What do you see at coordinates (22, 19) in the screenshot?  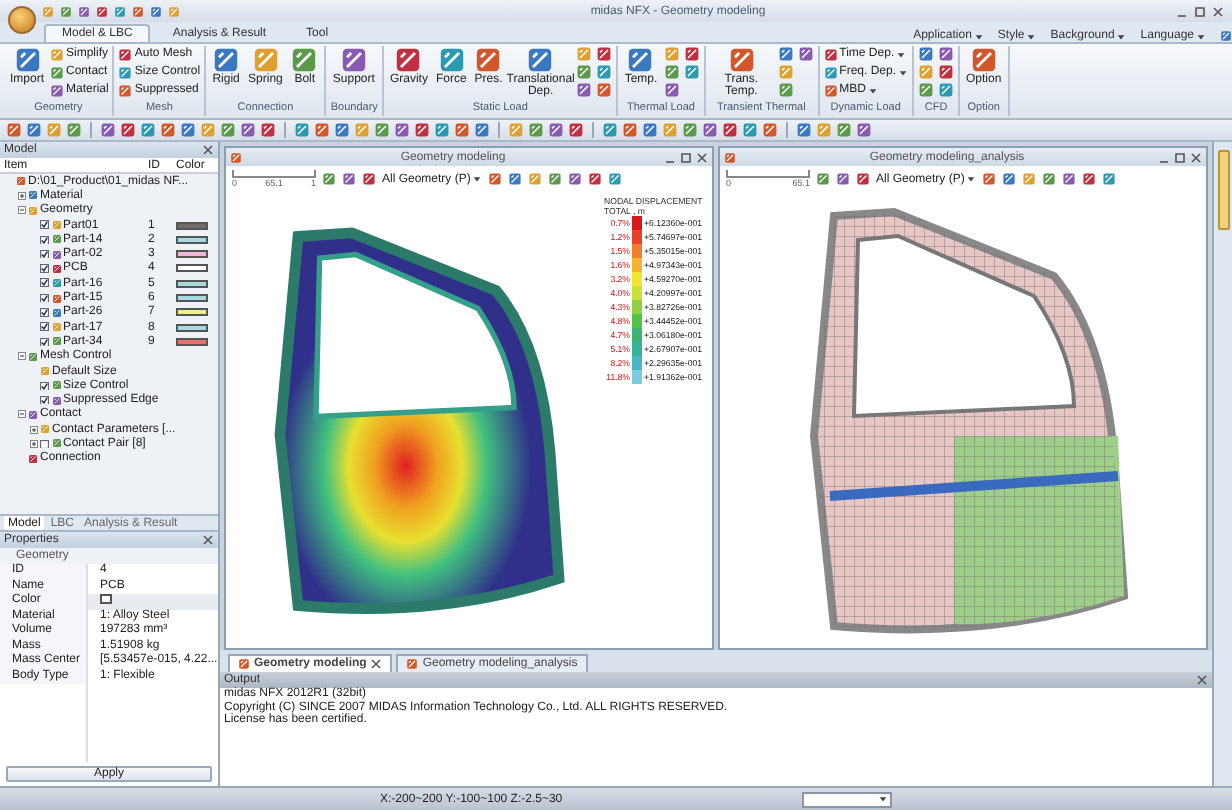 I see `application-menu-button` at bounding box center [22, 19].